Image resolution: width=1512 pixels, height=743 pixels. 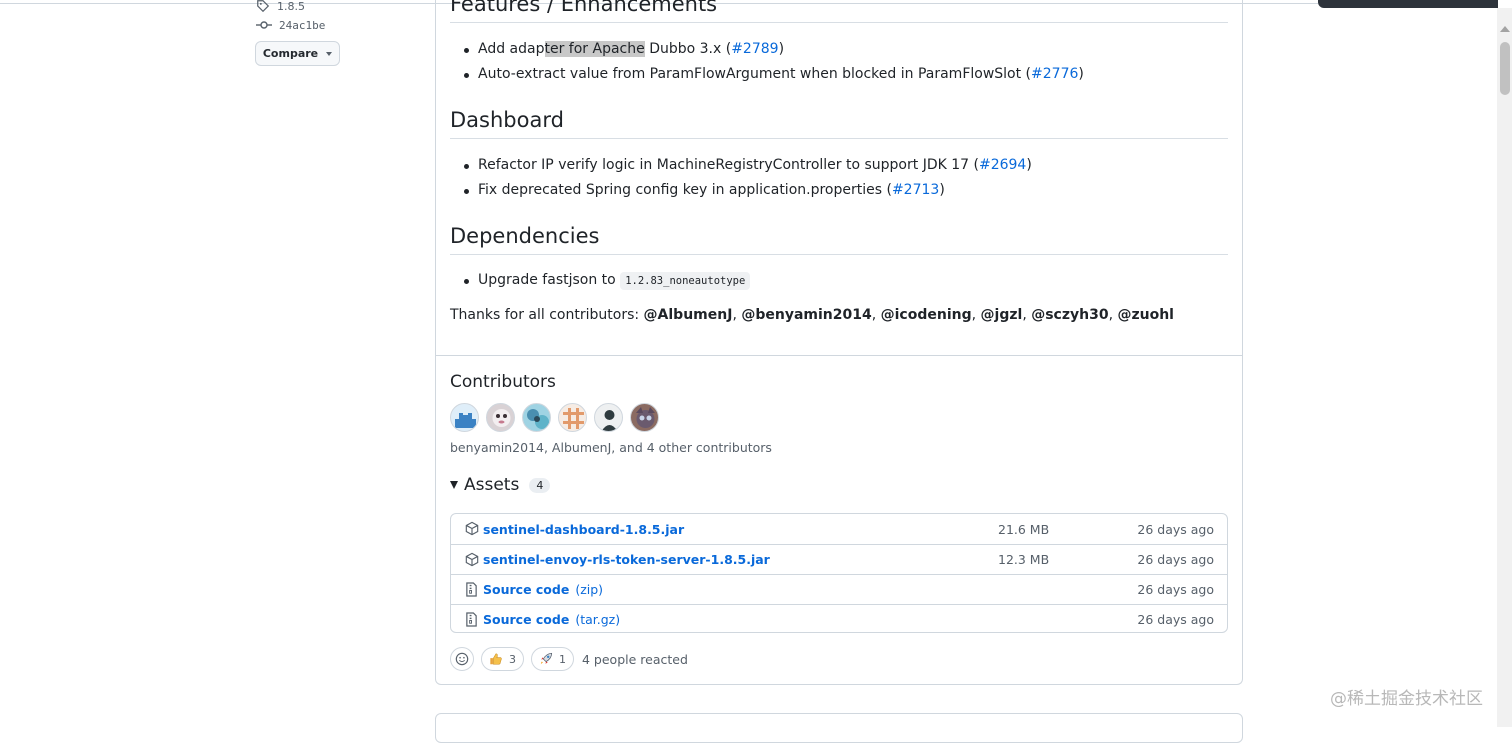 What do you see at coordinates (926, 315) in the screenshot?
I see `mention-icodening: @icodening` at bounding box center [926, 315].